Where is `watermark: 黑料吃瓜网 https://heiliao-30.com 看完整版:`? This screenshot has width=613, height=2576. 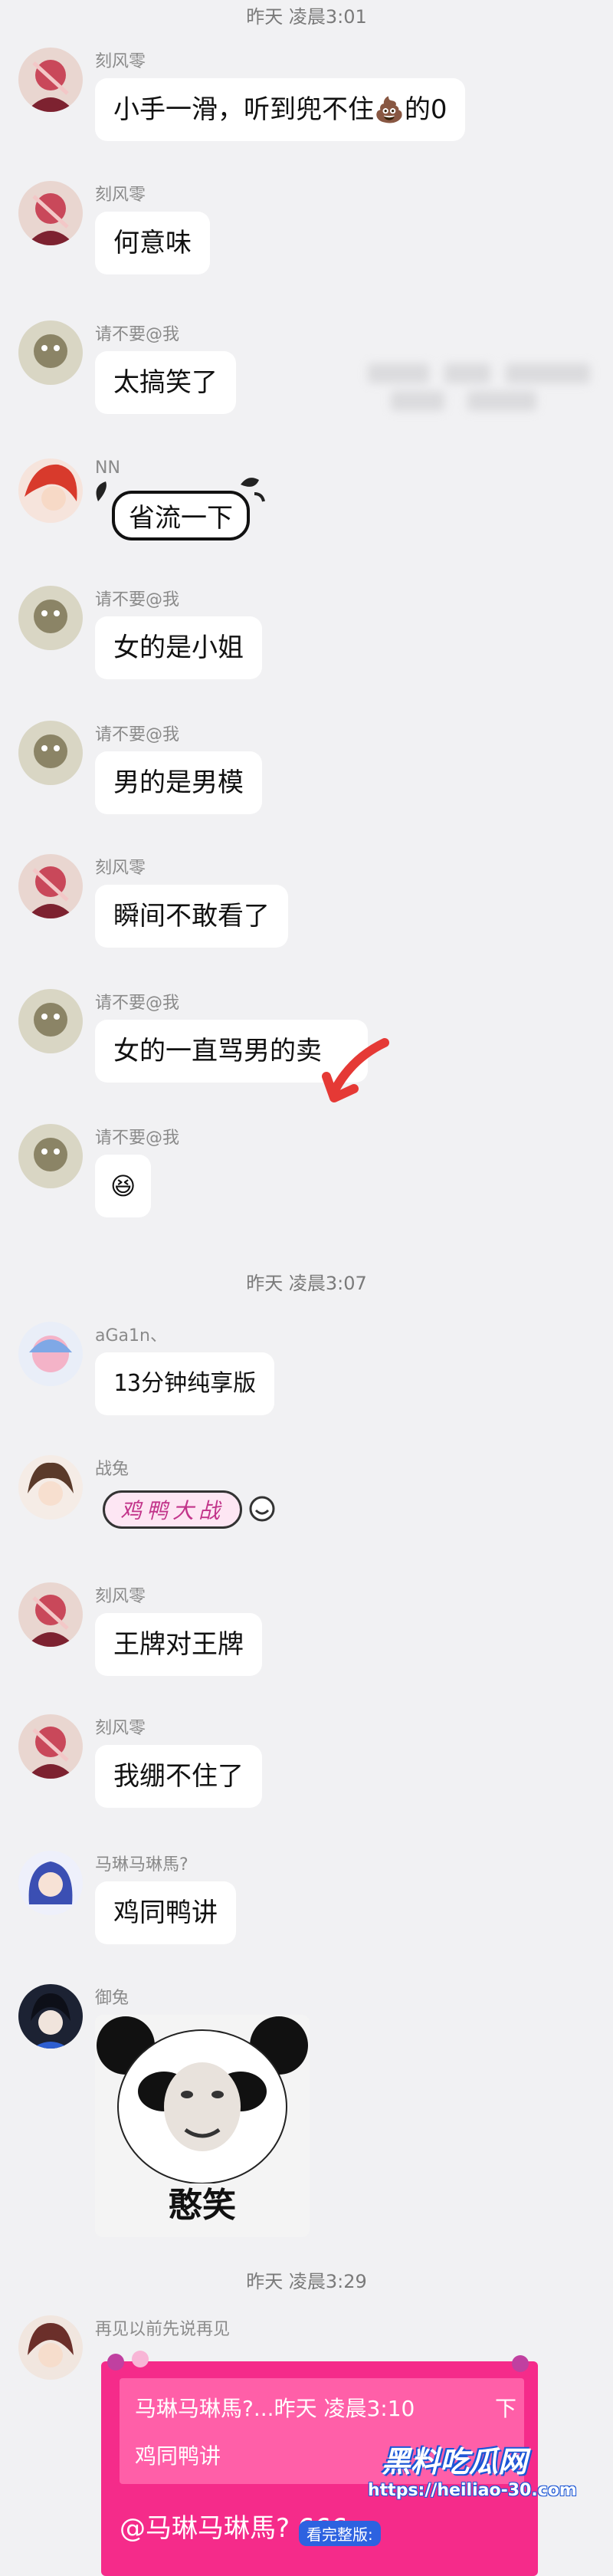 watermark: 黑料吃瓜网 https://heiliao-30.com 看完整版: is located at coordinates (452, 2492).